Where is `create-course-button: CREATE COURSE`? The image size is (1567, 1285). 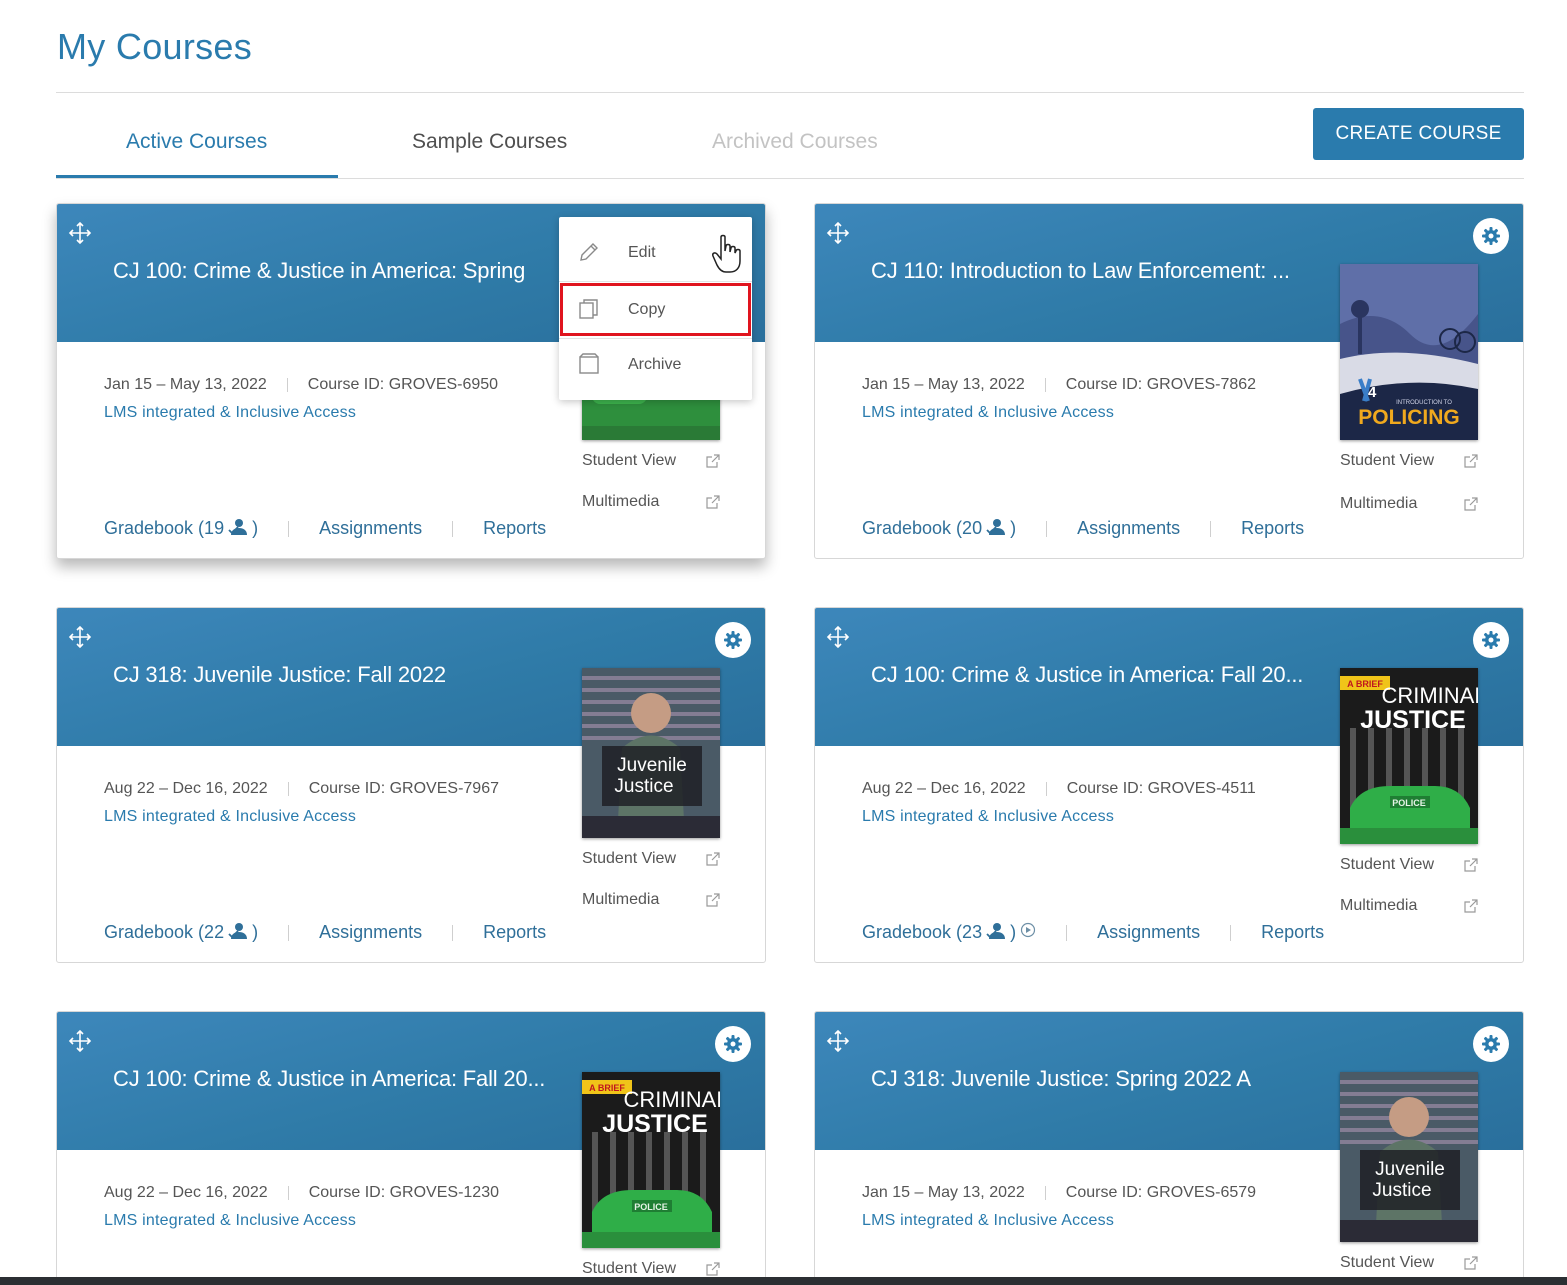
create-course-button: CREATE COURSE is located at coordinates (1418, 134).